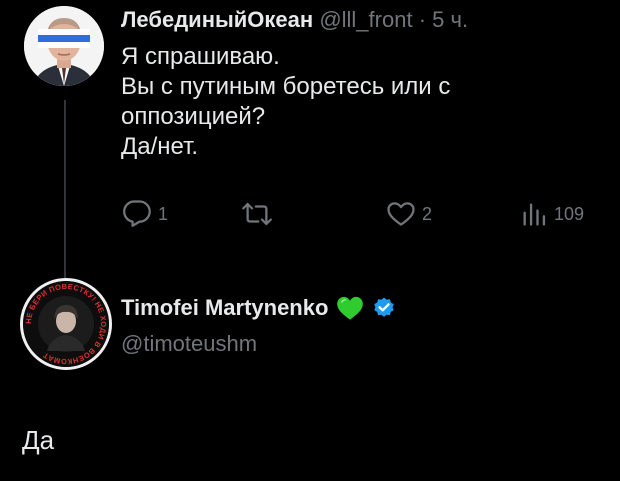 The width and height of the screenshot is (620, 481). I want to click on retweet-button, so click(257, 214).